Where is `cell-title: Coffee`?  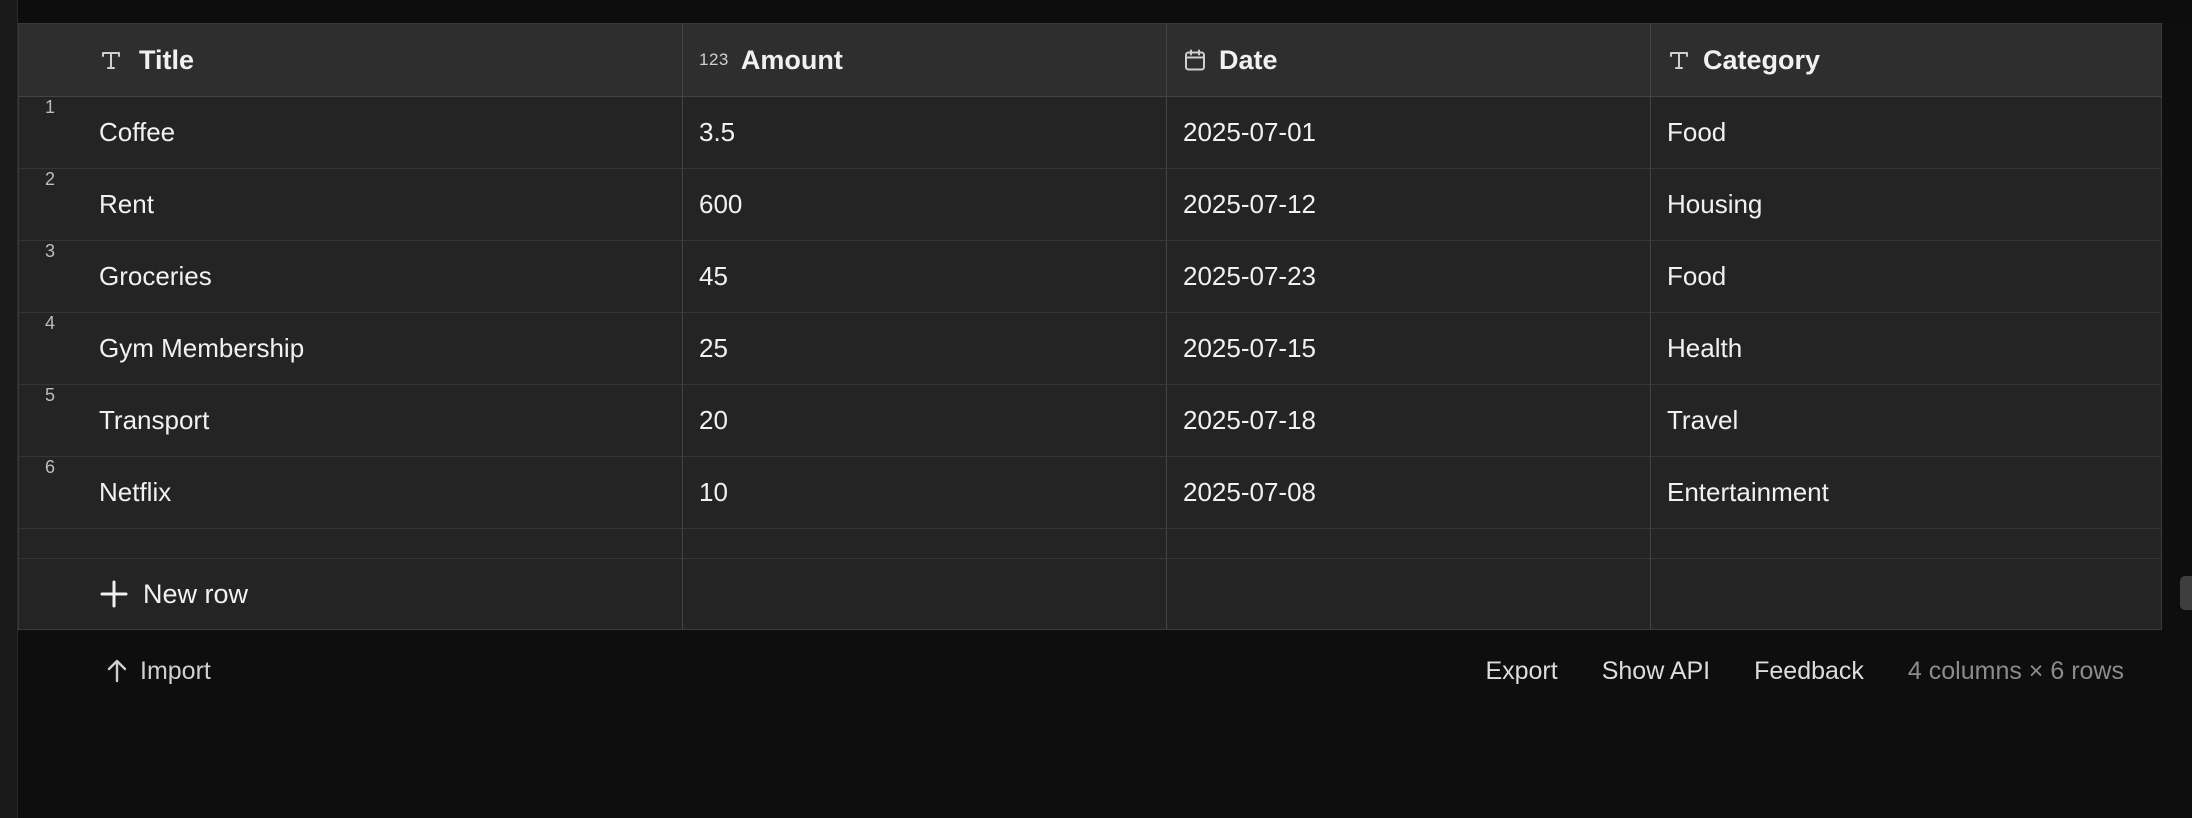 cell-title: Coffee is located at coordinates (351, 132).